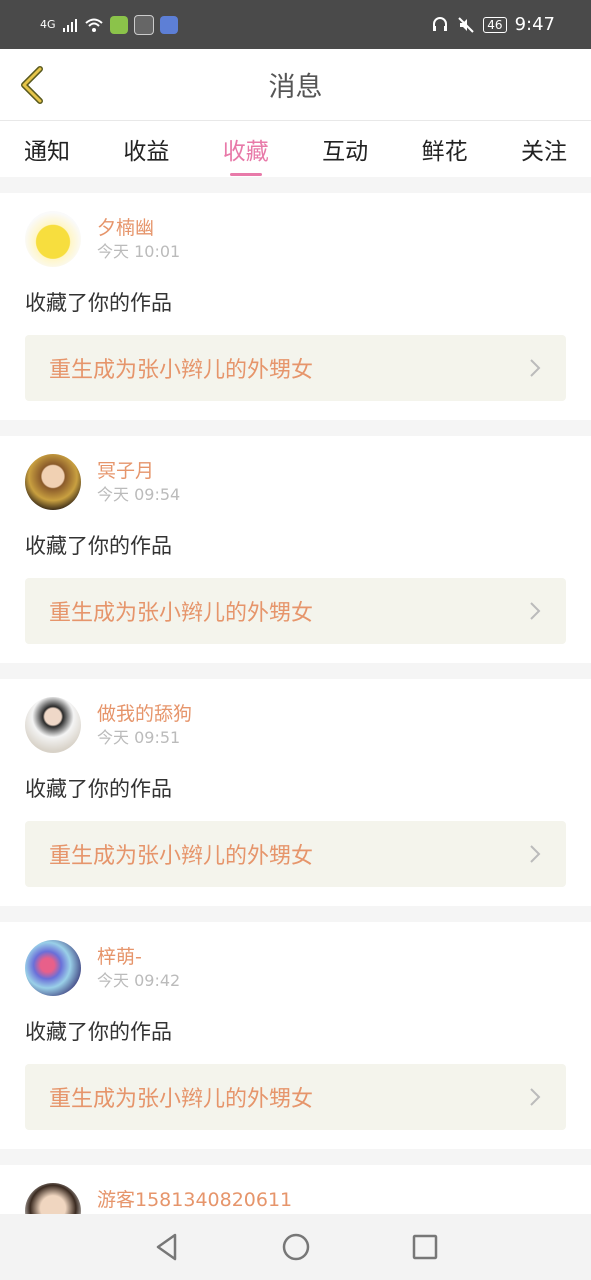 This screenshot has height=1280, width=591. What do you see at coordinates (295, 149) in the screenshot?
I see `tab-bar: 通知 收益 收藏 互动 鲜花 关注` at bounding box center [295, 149].